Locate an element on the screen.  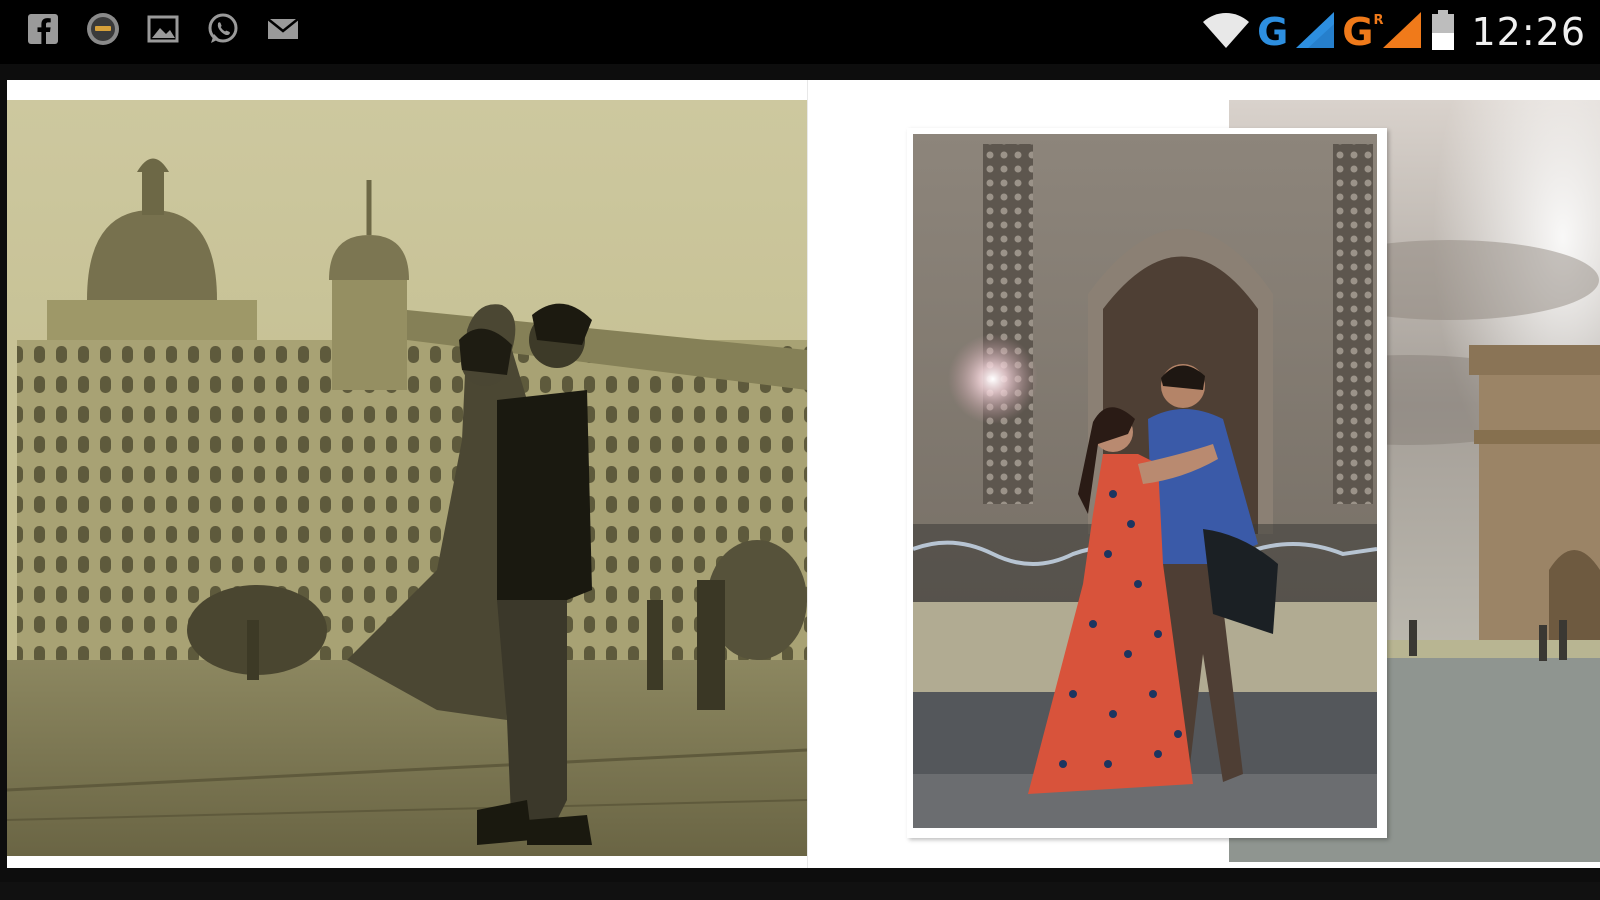
whatsapp-icon is located at coordinates (223, 29).